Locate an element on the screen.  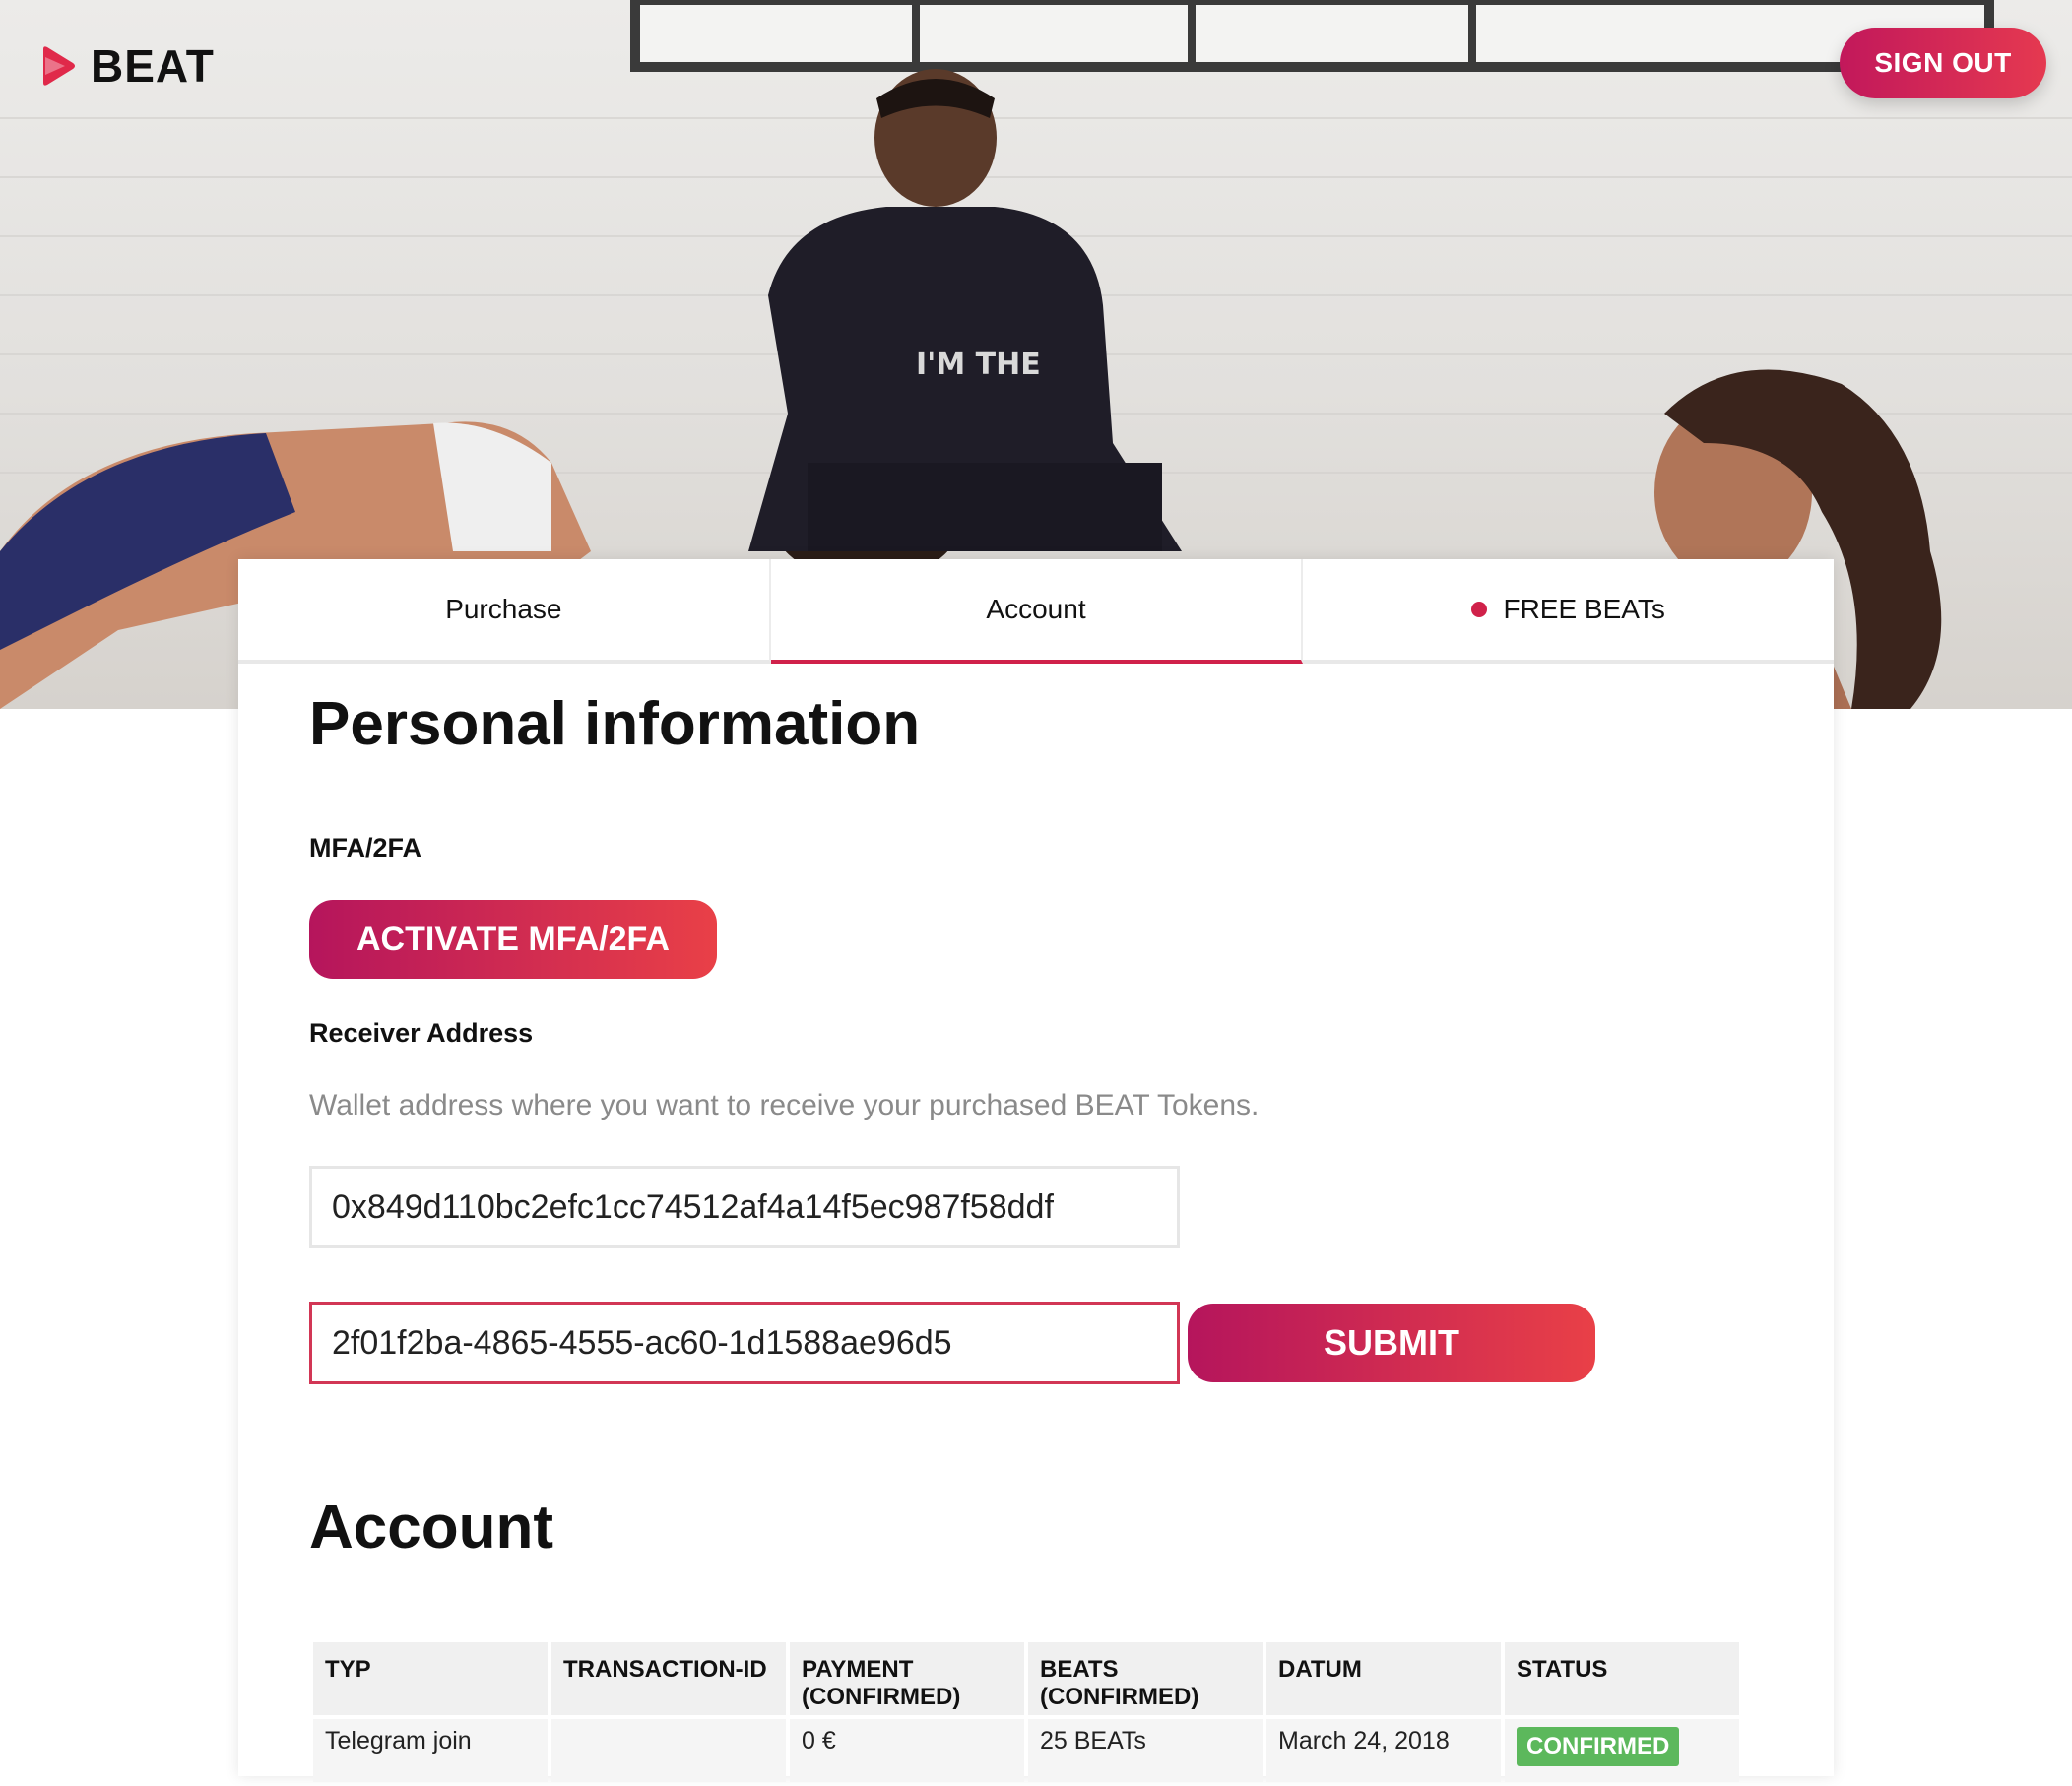
cell-payment: 0 € is located at coordinates (907, 1751).